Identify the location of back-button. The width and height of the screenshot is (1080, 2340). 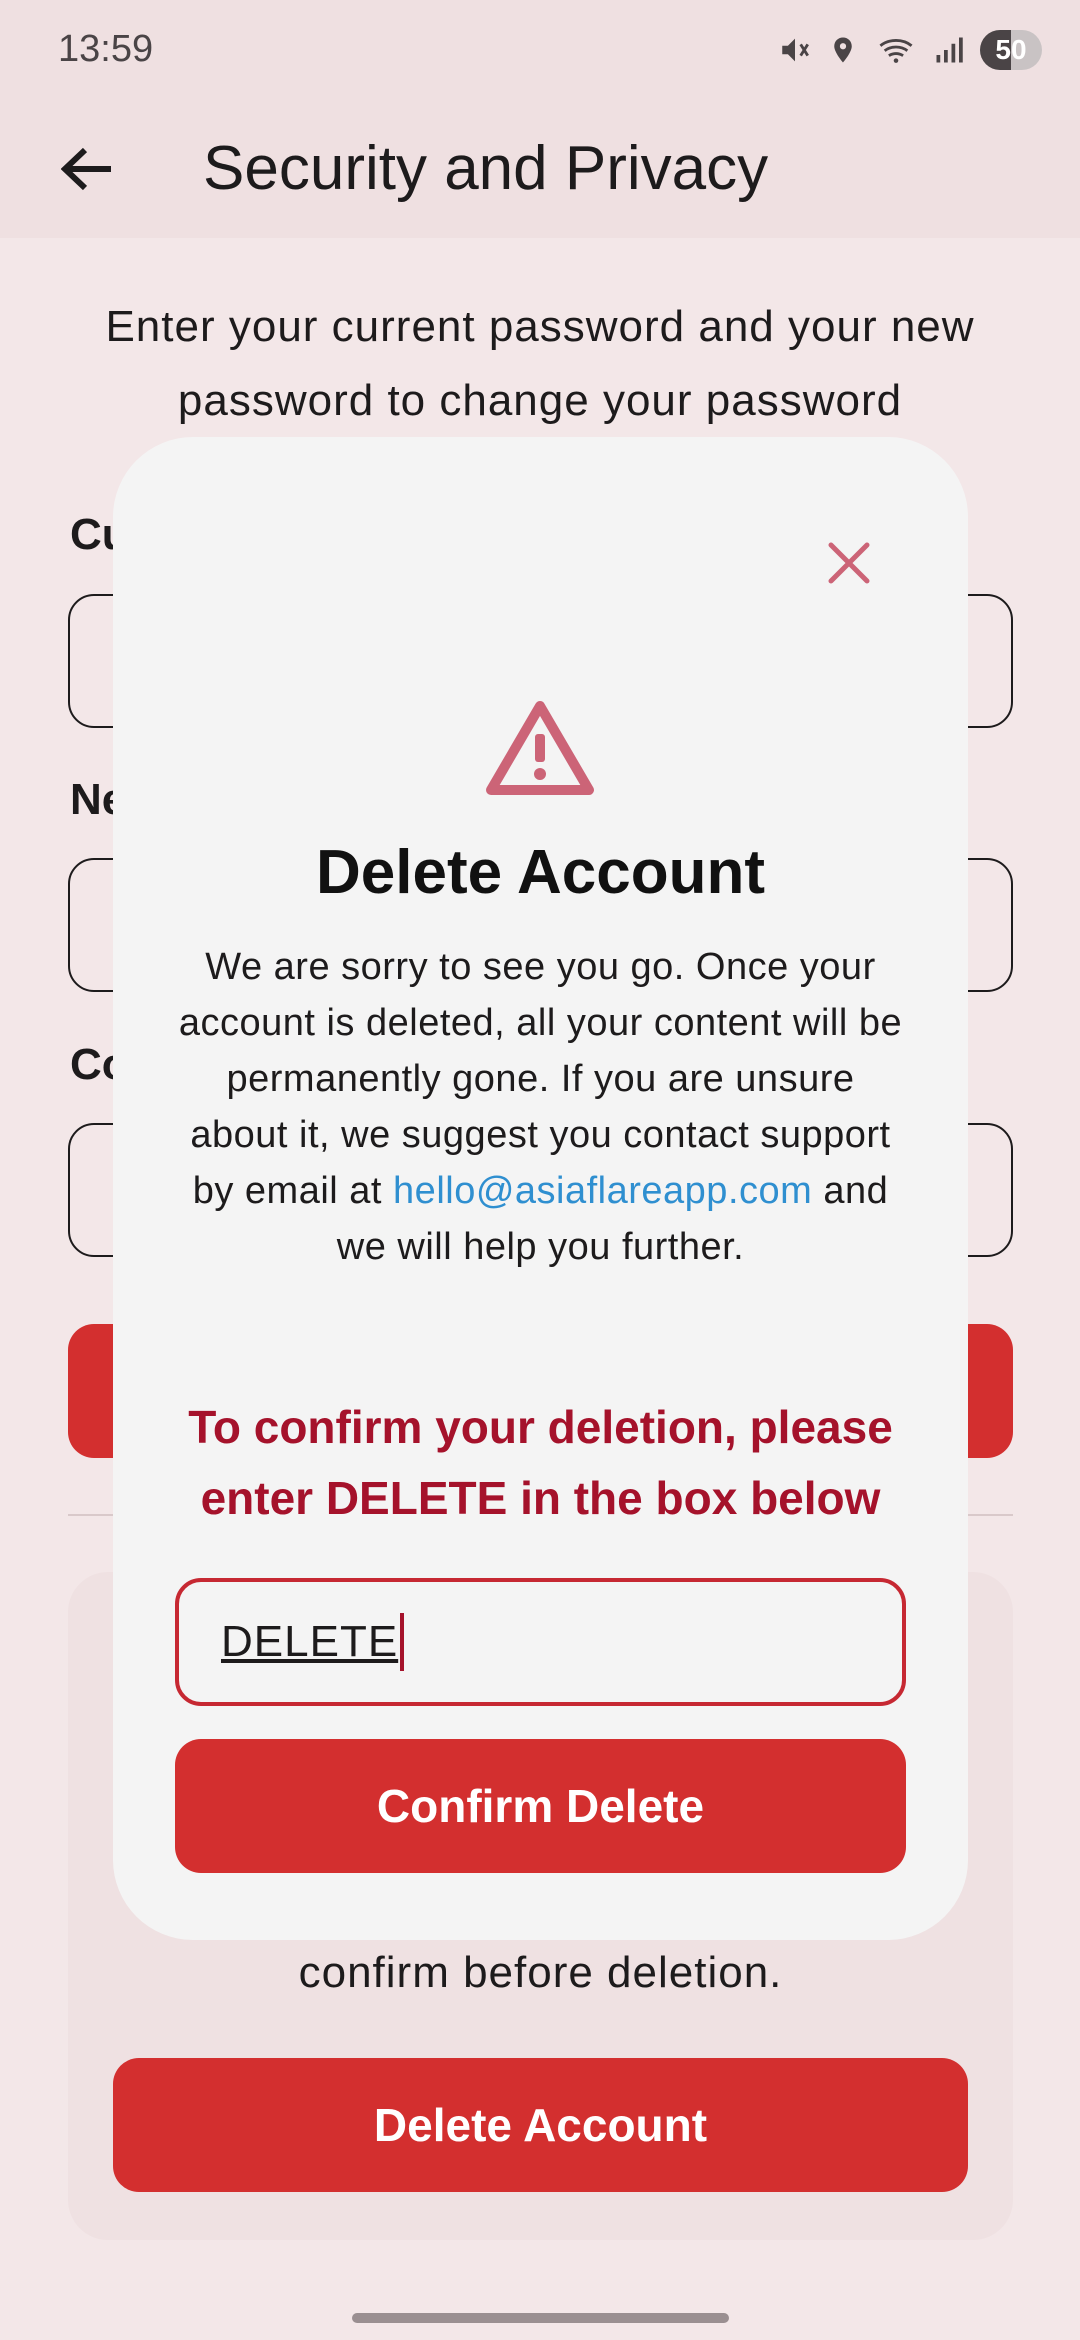
(87, 169).